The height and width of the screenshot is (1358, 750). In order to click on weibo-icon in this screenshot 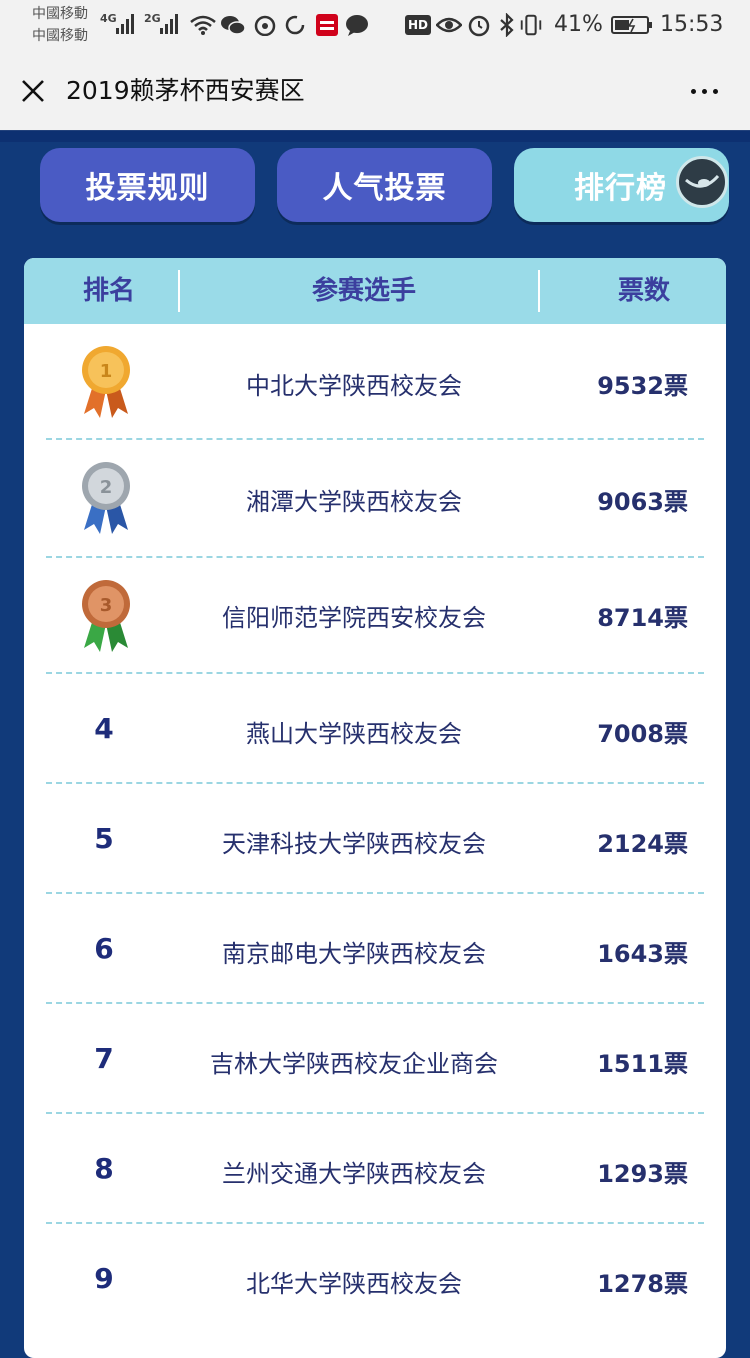, I will do `click(265, 25)`.